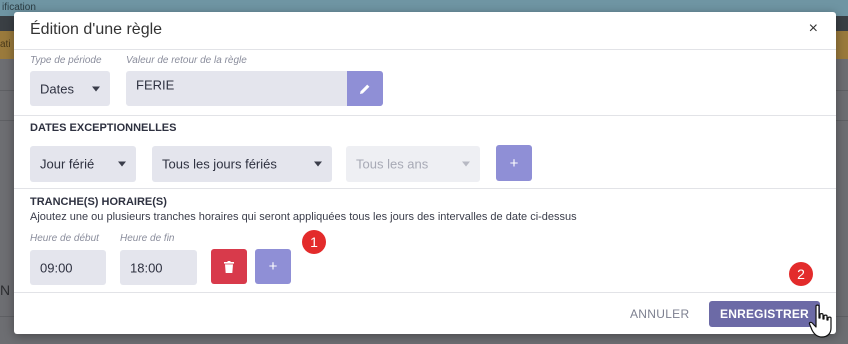 This screenshot has height=344, width=848. What do you see at coordinates (314, 242) in the screenshot?
I see `step-badge-1: 1` at bounding box center [314, 242].